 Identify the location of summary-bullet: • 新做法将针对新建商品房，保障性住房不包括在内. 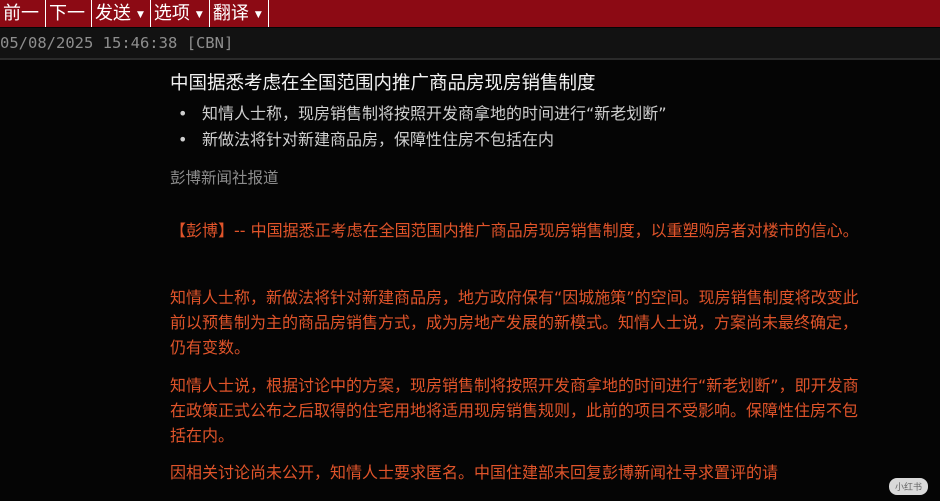
(422, 140).